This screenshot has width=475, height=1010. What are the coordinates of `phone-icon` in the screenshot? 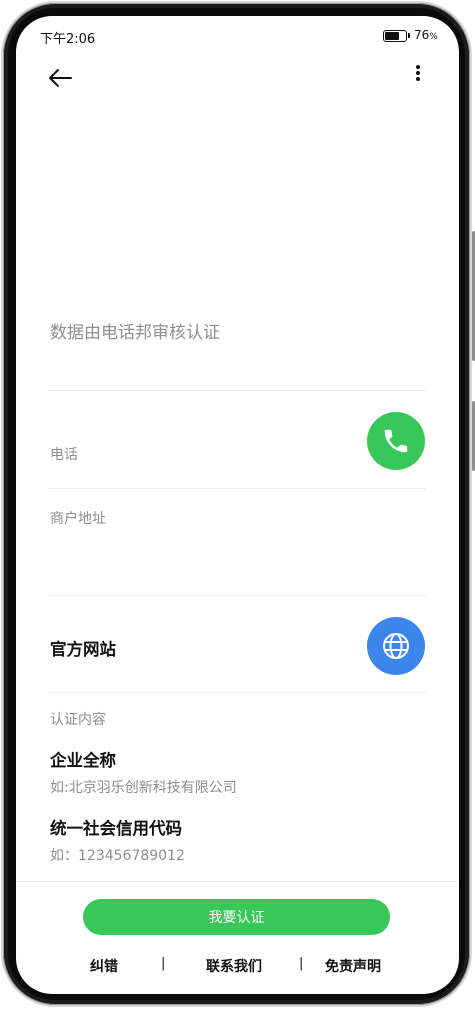 It's located at (396, 441).